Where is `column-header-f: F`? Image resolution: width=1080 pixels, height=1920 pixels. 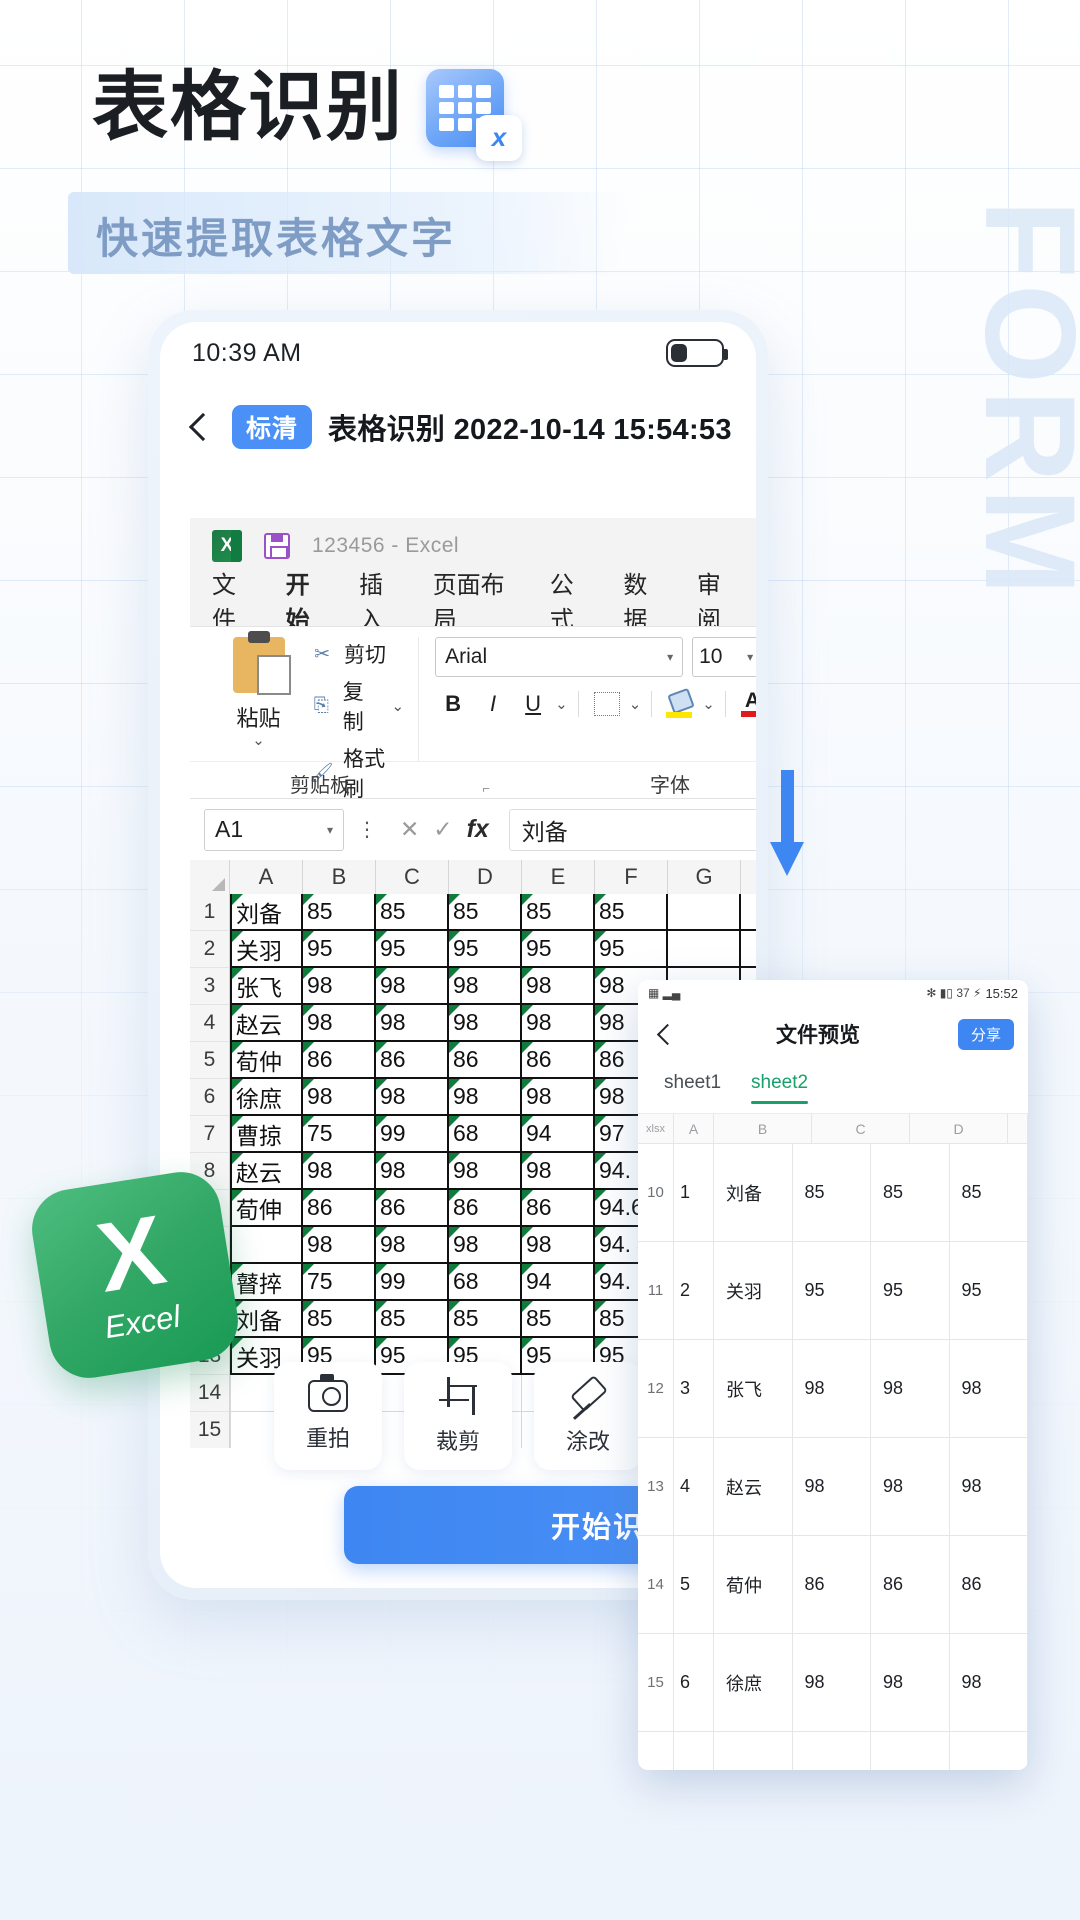 column-header-f: F is located at coordinates (631, 877).